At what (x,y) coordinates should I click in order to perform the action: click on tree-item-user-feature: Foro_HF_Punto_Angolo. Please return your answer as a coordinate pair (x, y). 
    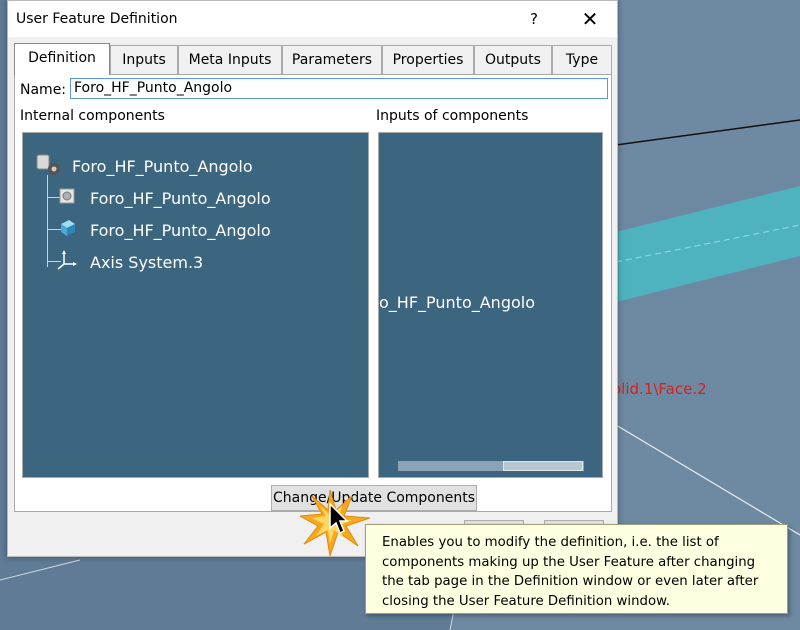
    Looking at the image, I should click on (162, 166).